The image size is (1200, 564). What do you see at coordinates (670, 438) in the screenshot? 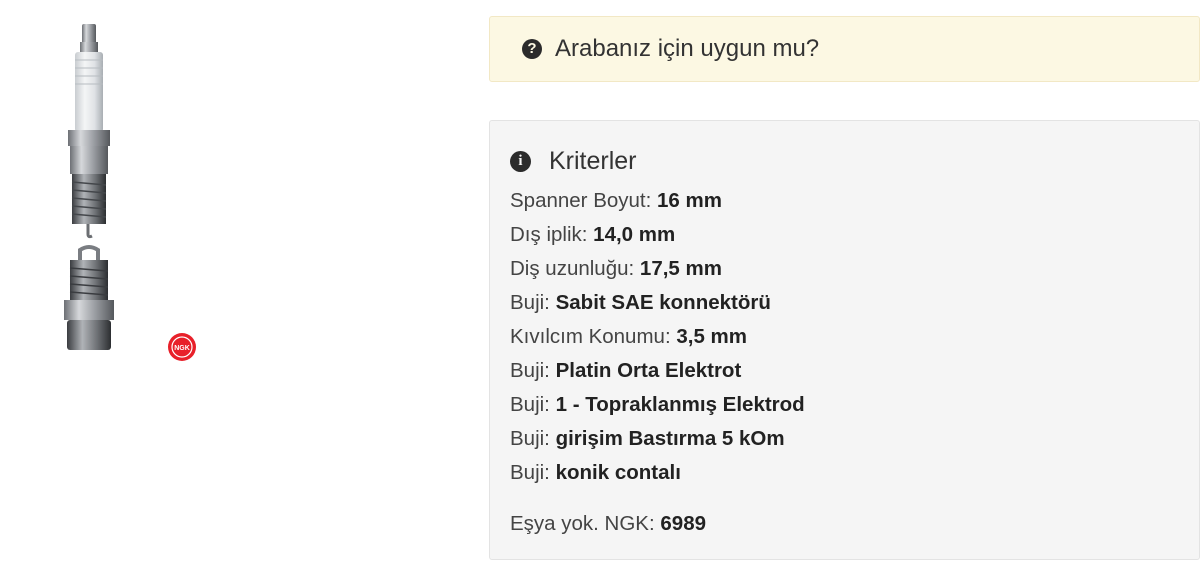
I see `criteria-value: girişim Bastırma 5 kOm` at bounding box center [670, 438].